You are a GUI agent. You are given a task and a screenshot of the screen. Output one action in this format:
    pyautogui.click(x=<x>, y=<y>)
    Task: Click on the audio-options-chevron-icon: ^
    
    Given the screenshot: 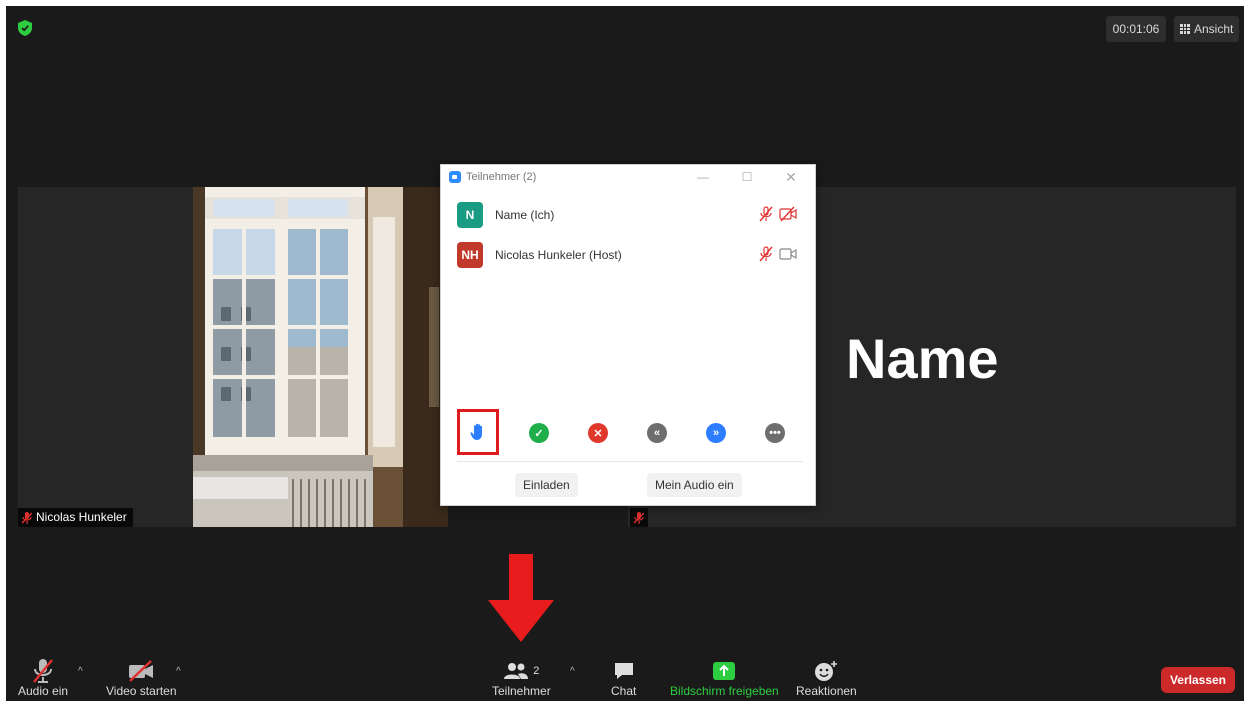 What is the action you would take?
    pyautogui.click(x=80, y=671)
    